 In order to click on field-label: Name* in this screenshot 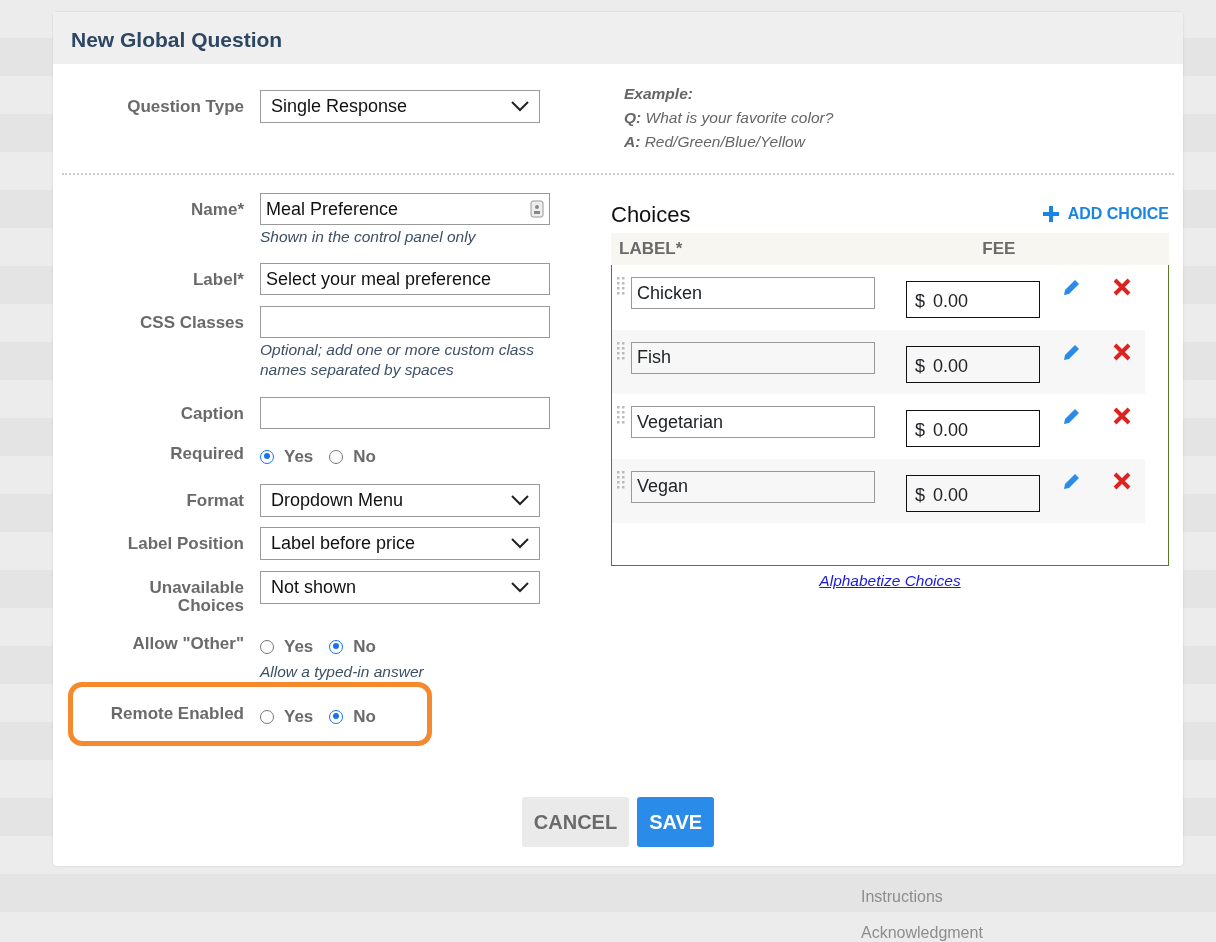, I will do `click(217, 209)`.